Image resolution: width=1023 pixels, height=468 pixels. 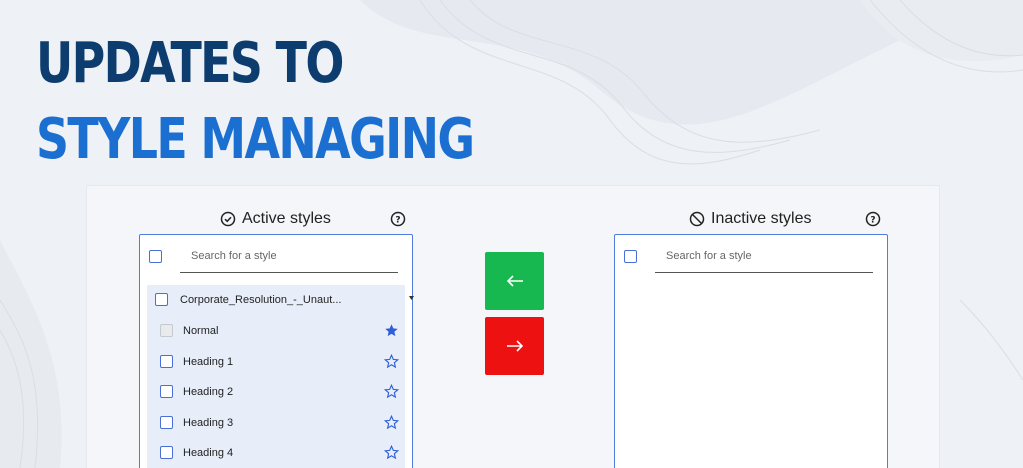 What do you see at coordinates (208, 423) in the screenshot?
I see `style-row-label: Heading 3` at bounding box center [208, 423].